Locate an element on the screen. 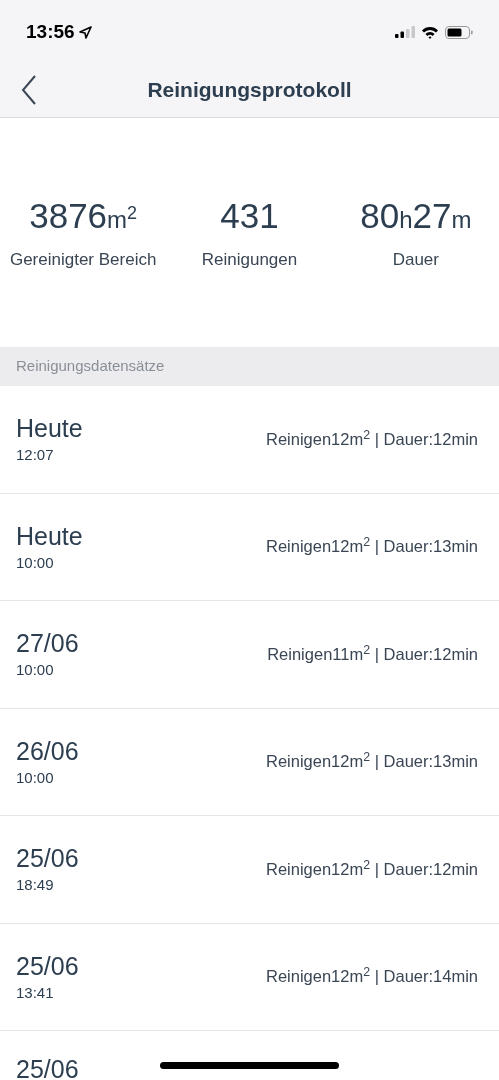 This screenshot has width=499, height=1080. record-summary: Reinigen12m$^{2}$ | Dauer:14min is located at coordinates (371, 976).